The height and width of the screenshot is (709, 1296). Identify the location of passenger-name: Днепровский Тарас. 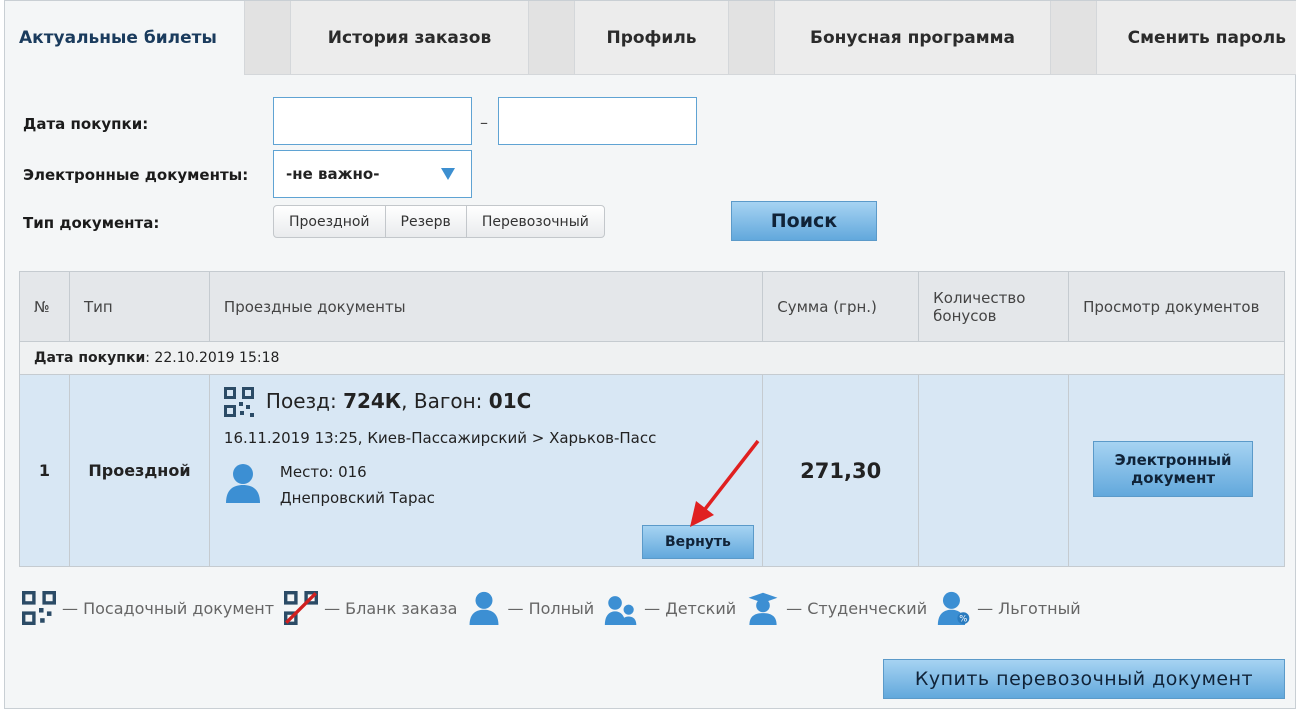
(357, 498).